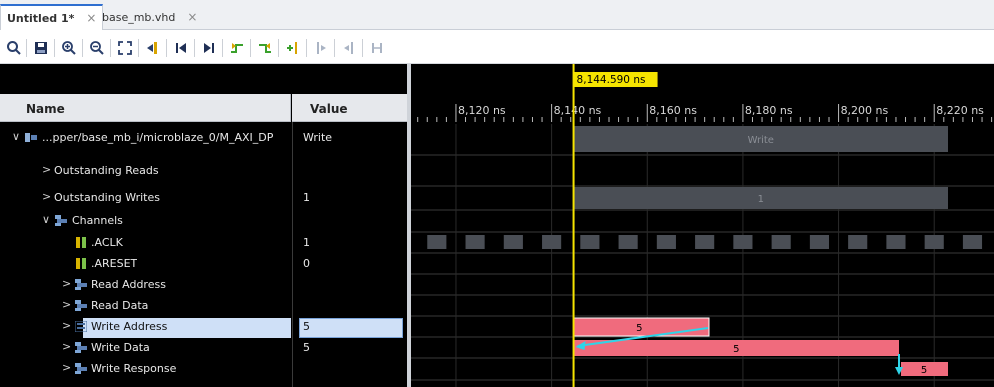 This screenshot has height=387, width=994. What do you see at coordinates (482, 110) in the screenshot?
I see `ruler-tick-label: 8,120 ns` at bounding box center [482, 110].